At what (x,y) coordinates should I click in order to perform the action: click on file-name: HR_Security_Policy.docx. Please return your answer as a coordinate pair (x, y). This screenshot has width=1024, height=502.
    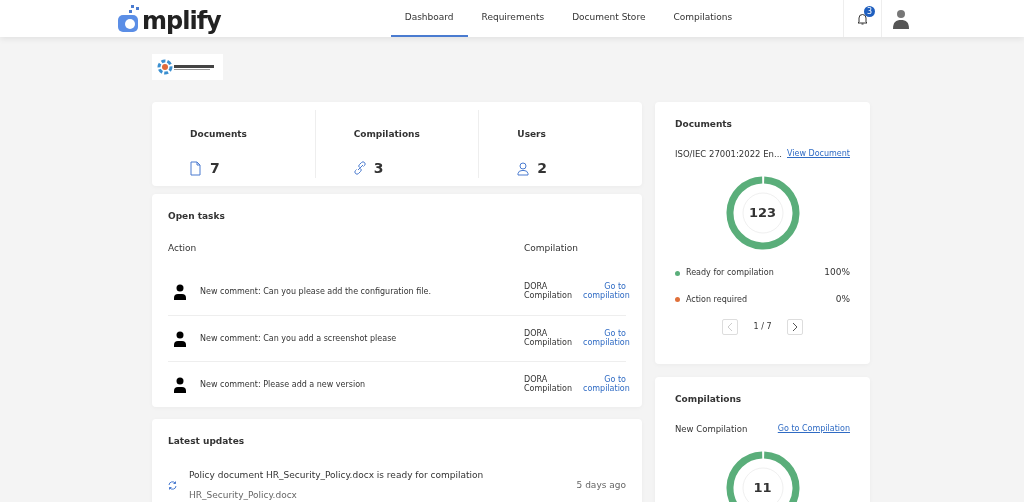
    Looking at the image, I should click on (243, 495).